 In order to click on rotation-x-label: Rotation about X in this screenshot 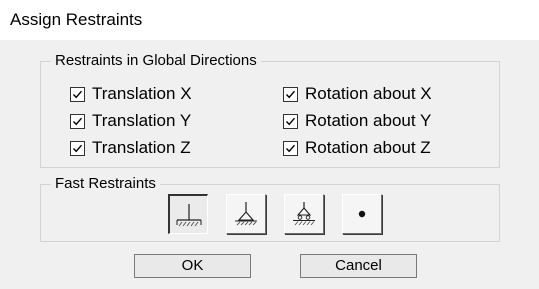, I will do `click(368, 93)`.